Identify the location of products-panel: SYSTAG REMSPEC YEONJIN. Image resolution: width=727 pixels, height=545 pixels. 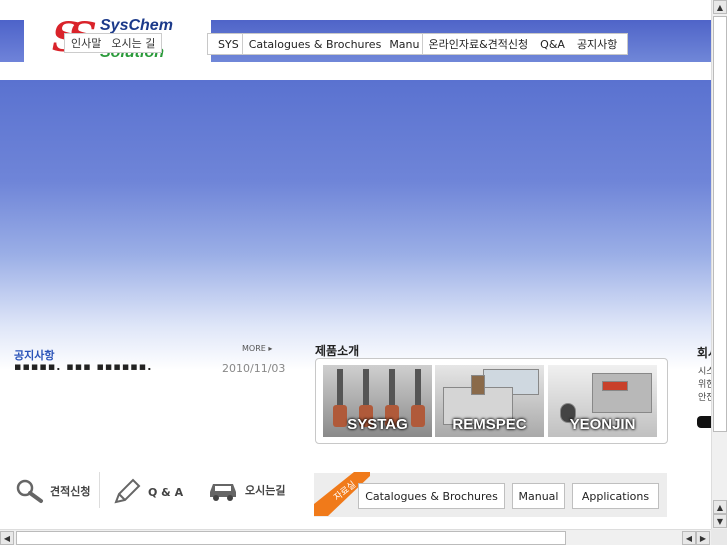
(491, 401).